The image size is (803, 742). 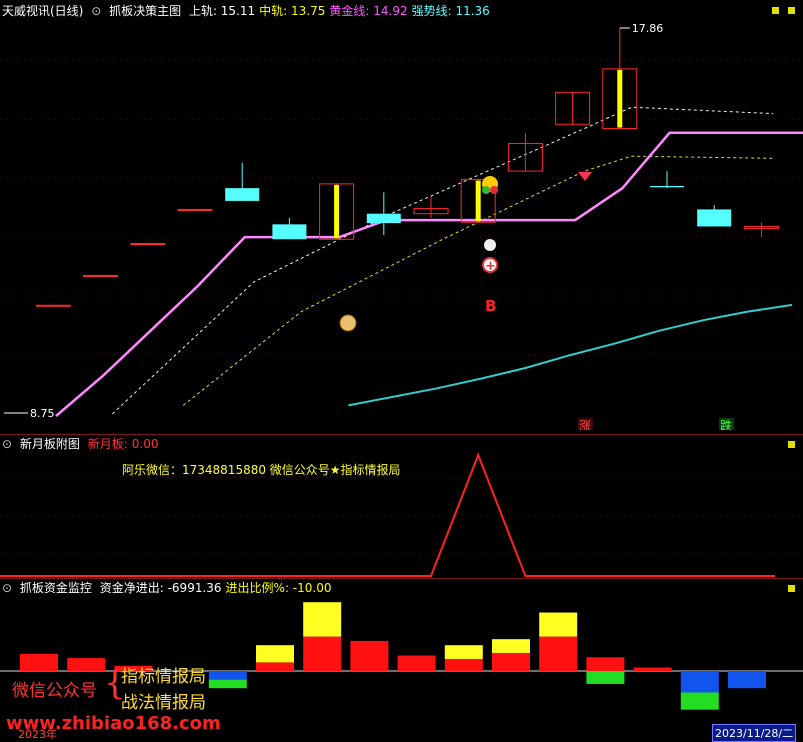 What do you see at coordinates (490, 245) in the screenshot?
I see `flag-signal-icon` at bounding box center [490, 245].